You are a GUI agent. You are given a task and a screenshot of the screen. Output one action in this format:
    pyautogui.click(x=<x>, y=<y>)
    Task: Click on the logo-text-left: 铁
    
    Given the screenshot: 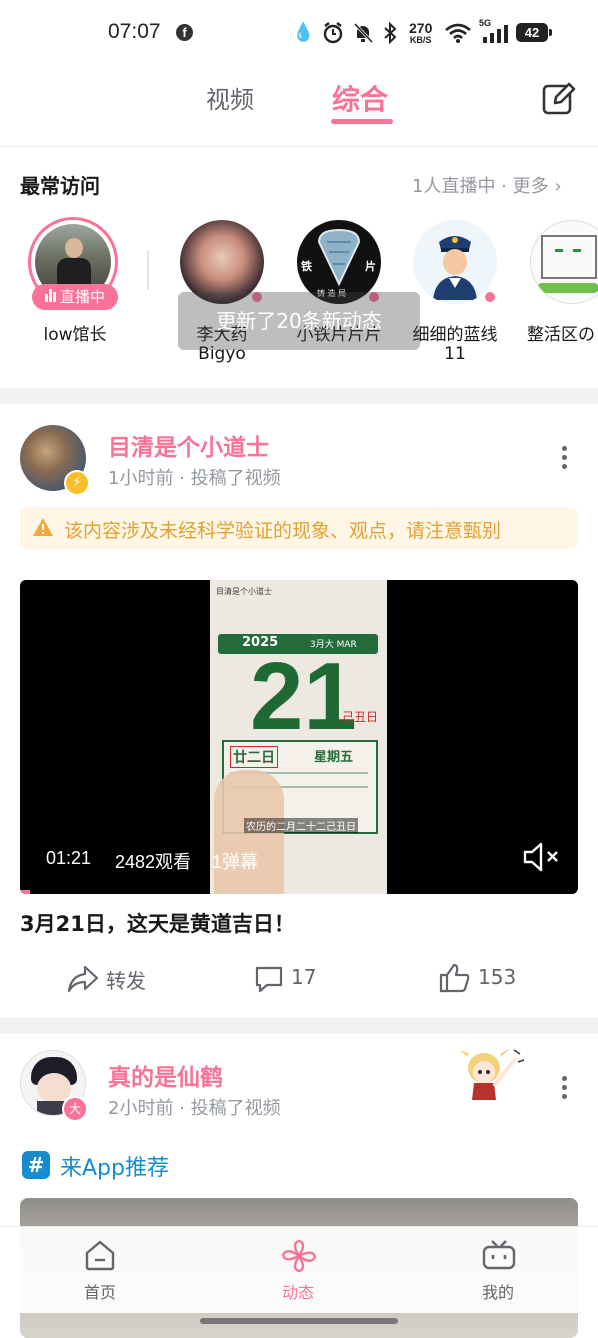 What is the action you would take?
    pyautogui.click(x=306, y=266)
    